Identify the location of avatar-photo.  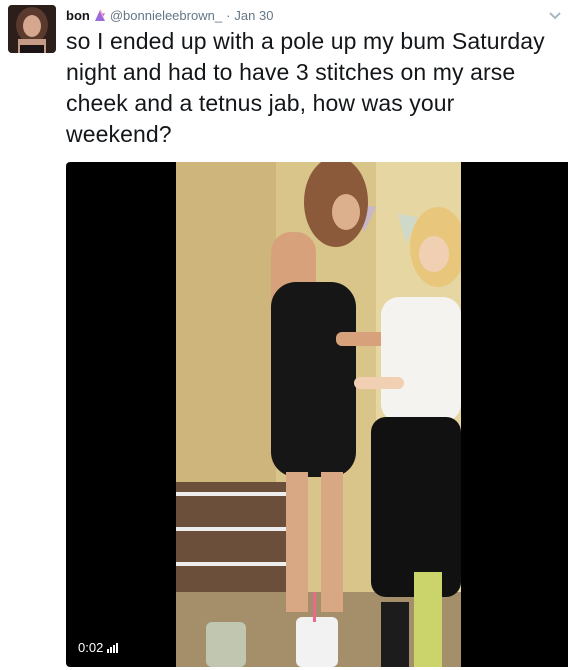
(32, 29).